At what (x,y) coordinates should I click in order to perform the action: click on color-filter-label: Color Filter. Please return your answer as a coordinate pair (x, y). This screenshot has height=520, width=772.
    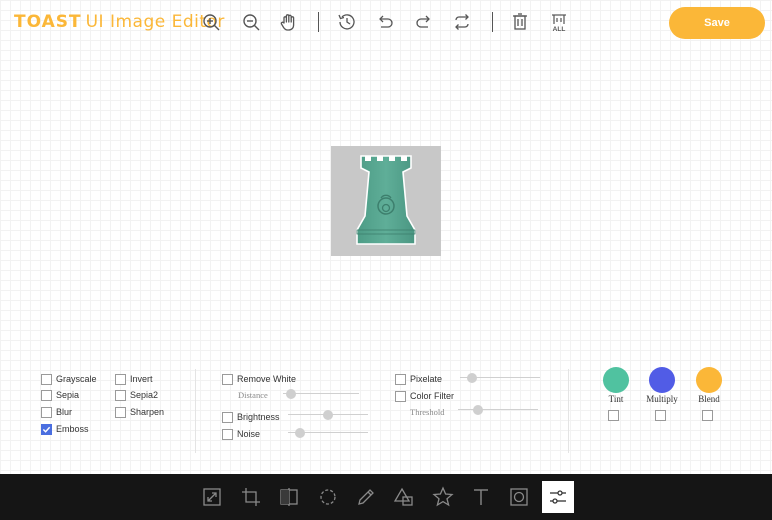
    Looking at the image, I should click on (432, 396).